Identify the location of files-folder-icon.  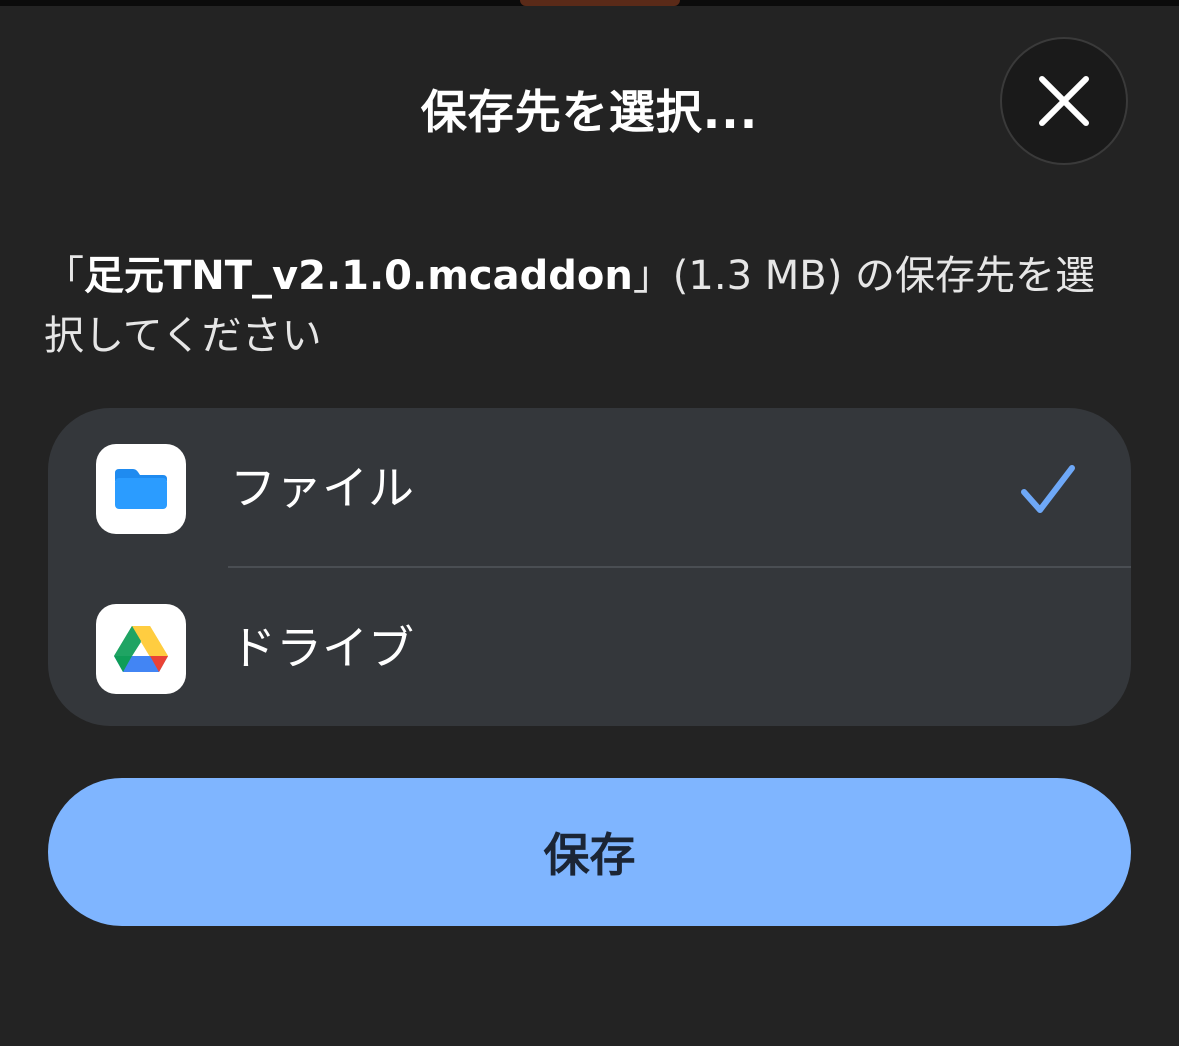
(141, 489).